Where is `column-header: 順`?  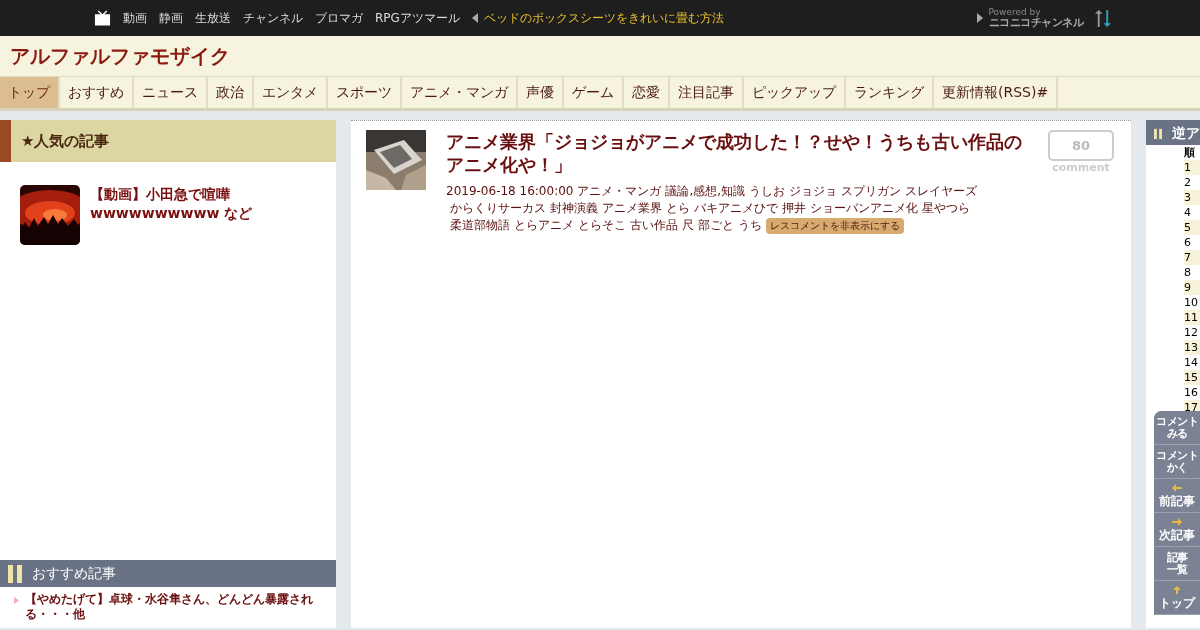 column-header: 順 is located at coordinates (1190, 152).